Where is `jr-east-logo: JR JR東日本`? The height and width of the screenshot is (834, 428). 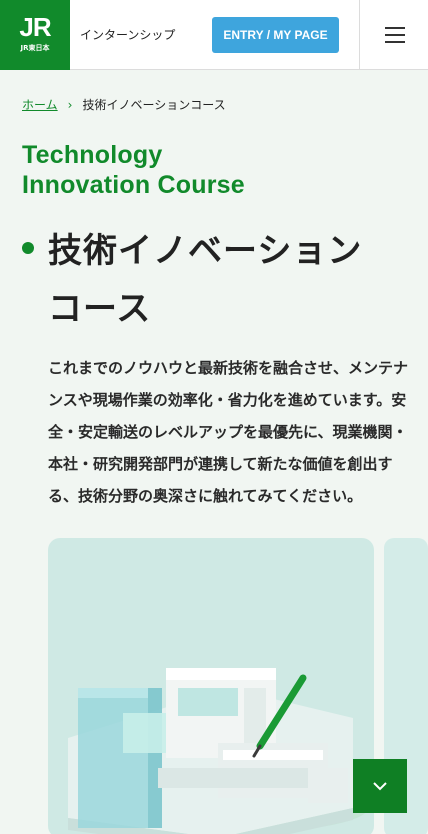 jr-east-logo: JR JR東日本 is located at coordinates (35, 35).